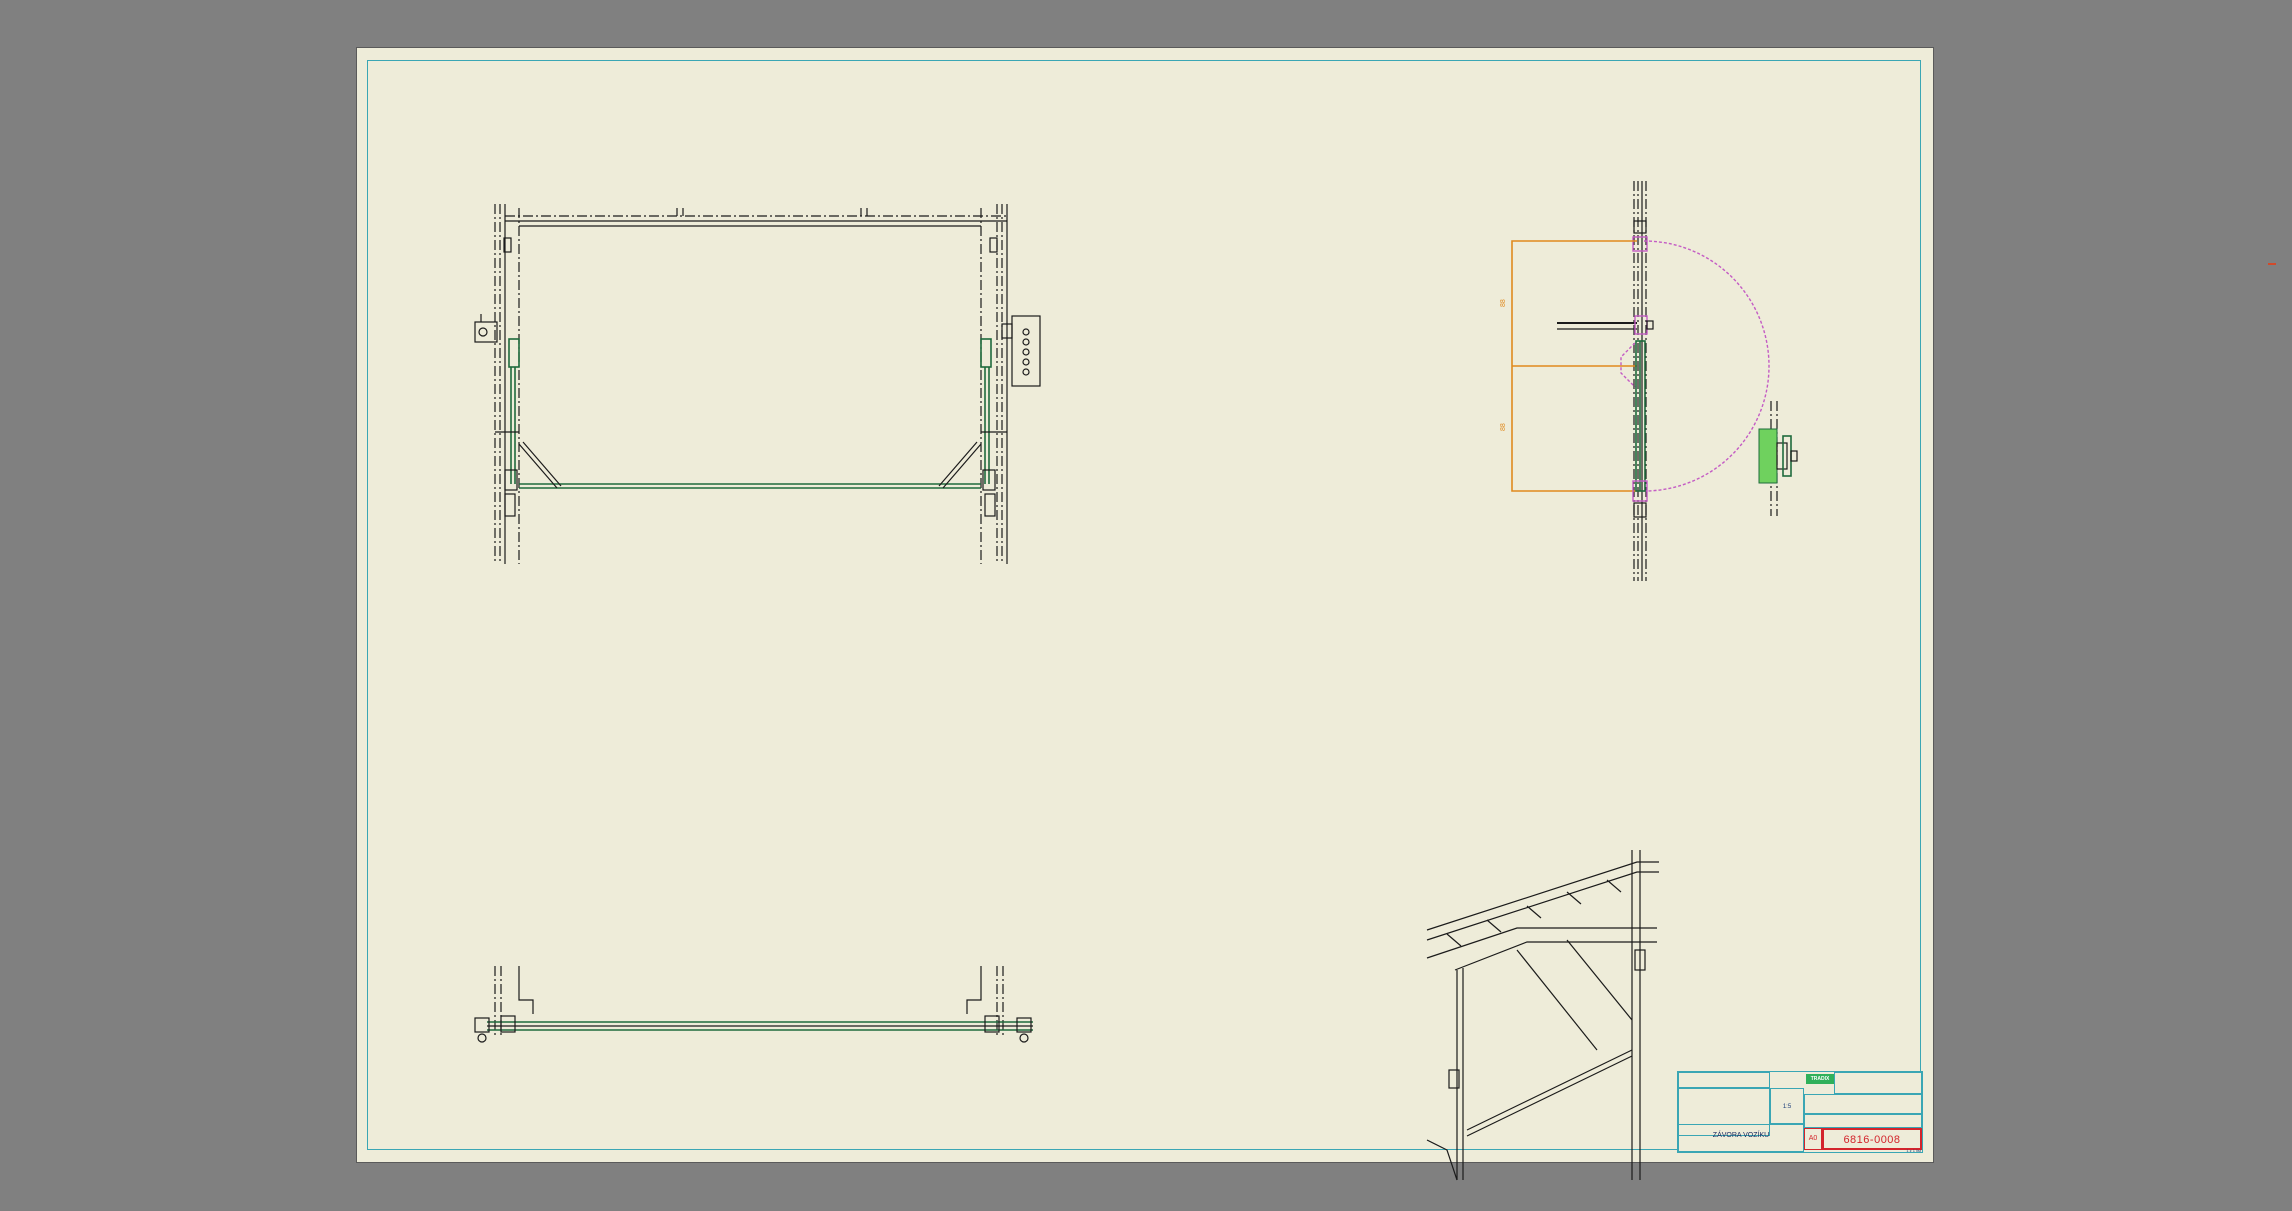 Image resolution: width=2292 pixels, height=1211 pixels. I want to click on dimension-upper: 88, so click(1503, 303).